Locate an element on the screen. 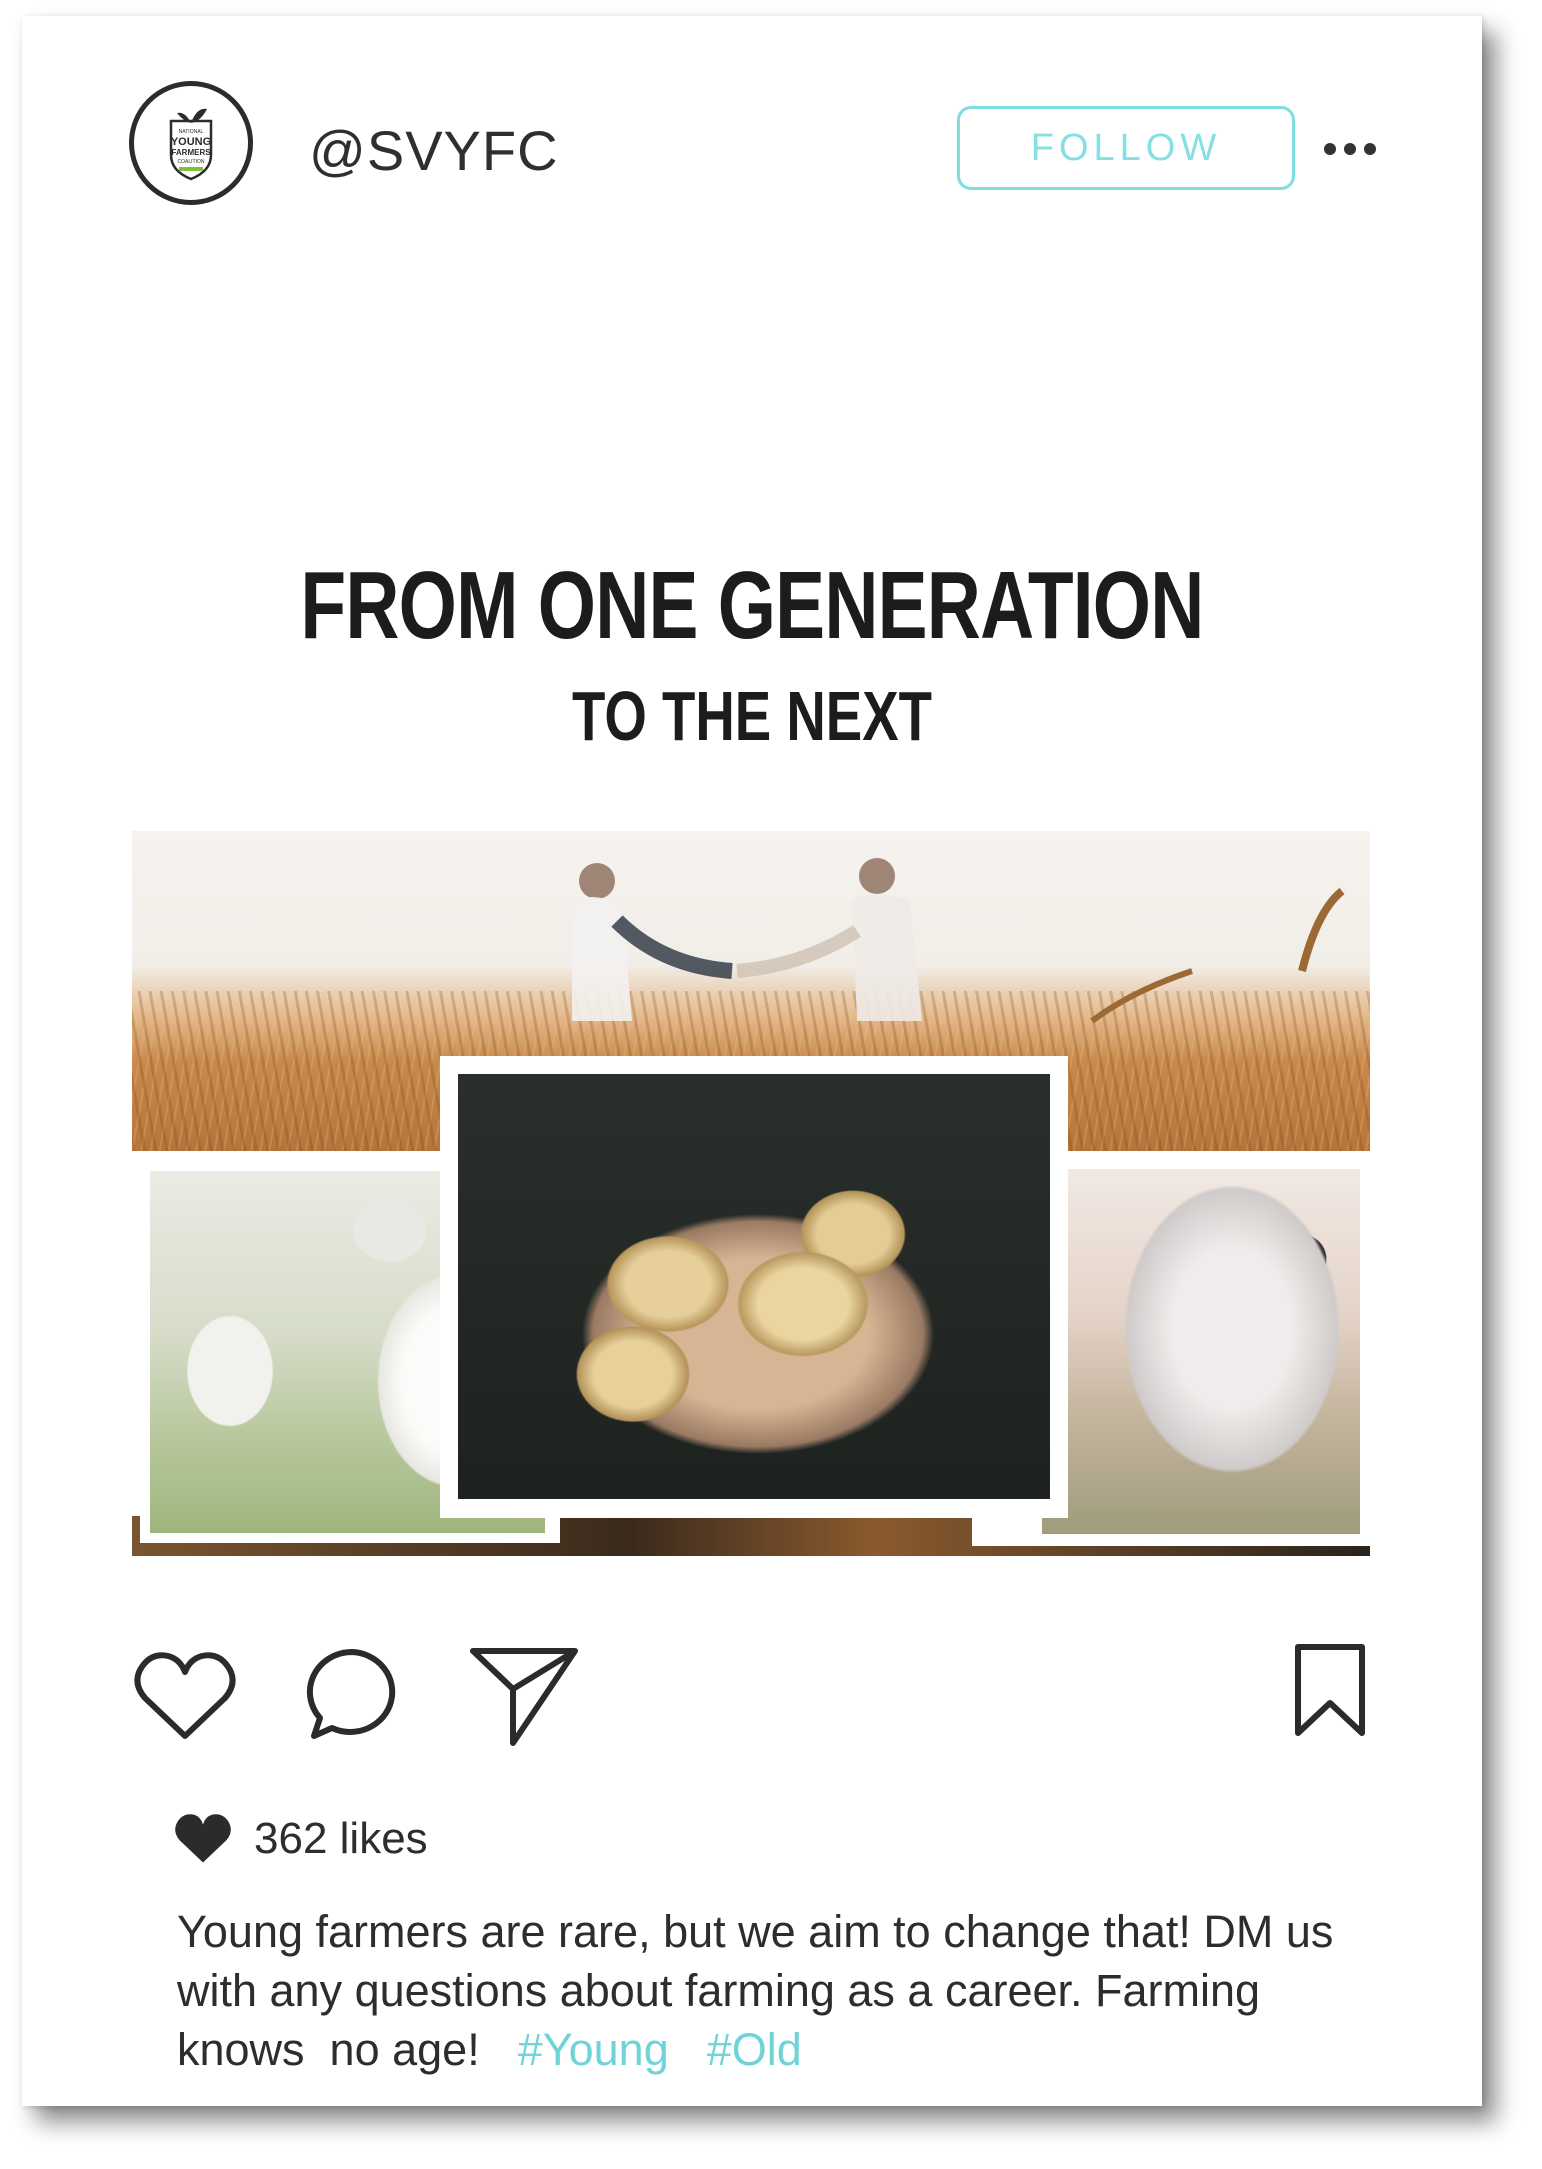 The image size is (1542, 2169). logo-icon: NATIONAL YOUNG FARMERS COALITION is located at coordinates (191, 144).